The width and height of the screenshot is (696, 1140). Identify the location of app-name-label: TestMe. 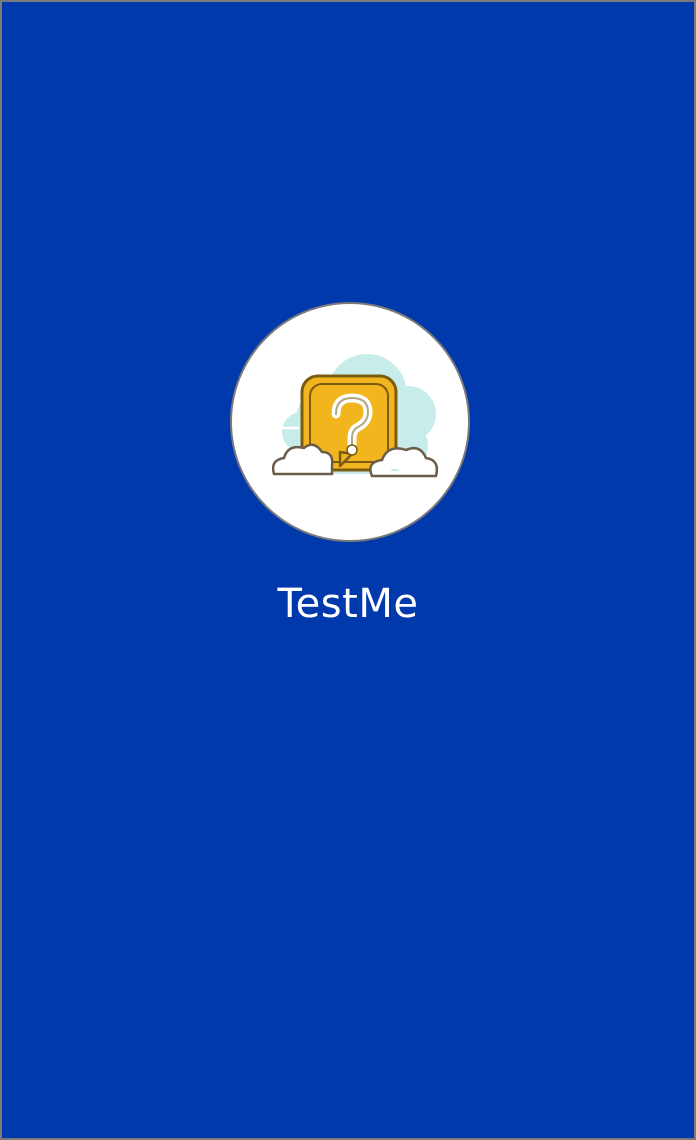
(348, 604).